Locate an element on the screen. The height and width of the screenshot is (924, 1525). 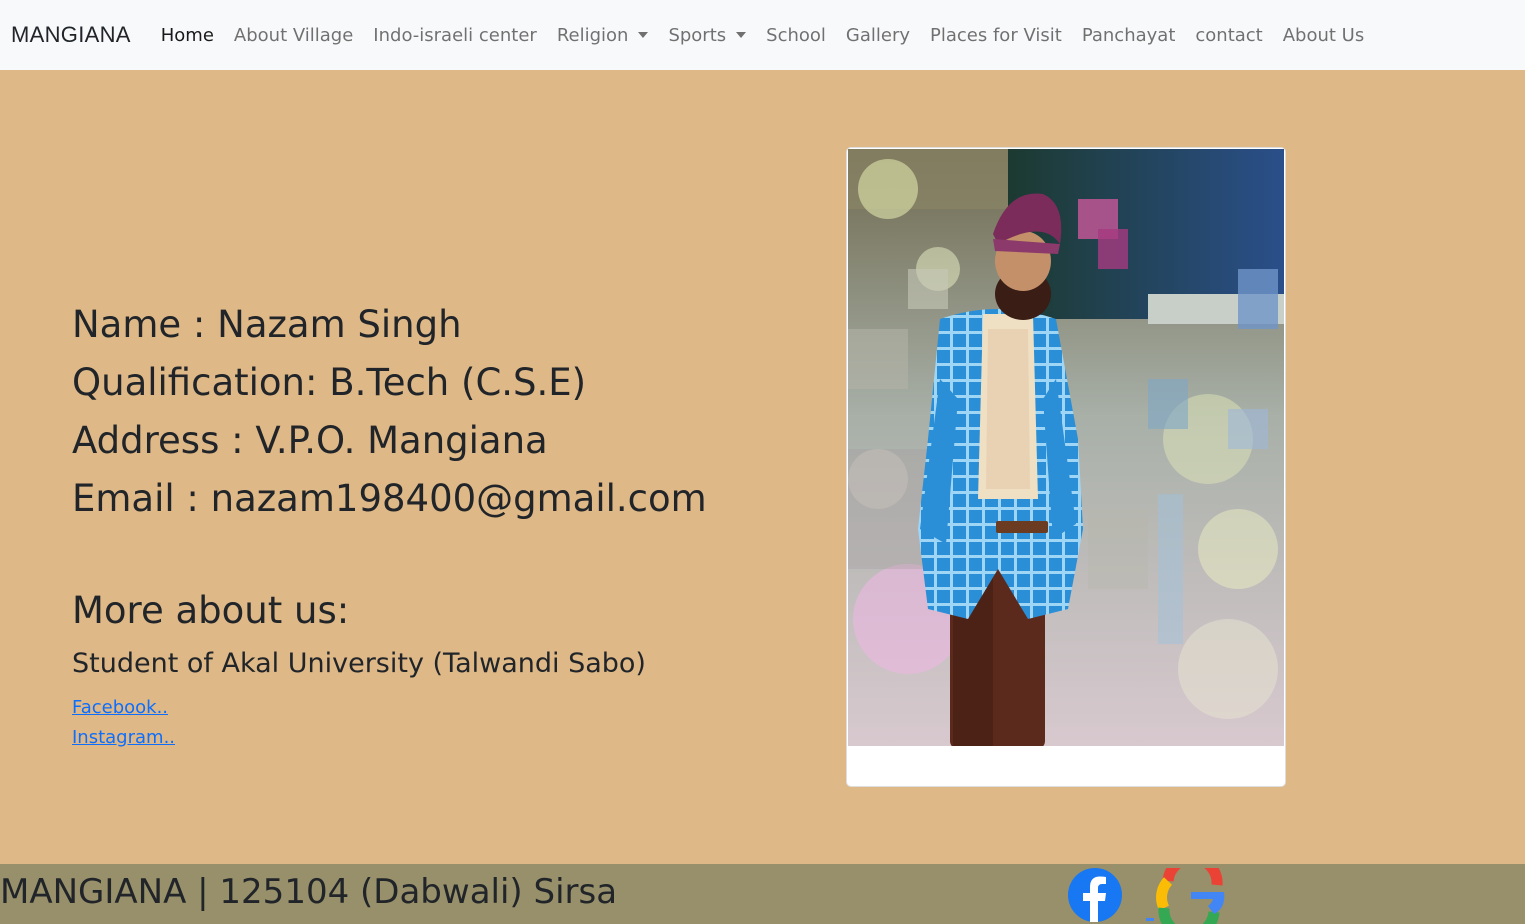
footer: MANGIANA | 125104 (Dabwali) Sirsa is located at coordinates (762, 894).